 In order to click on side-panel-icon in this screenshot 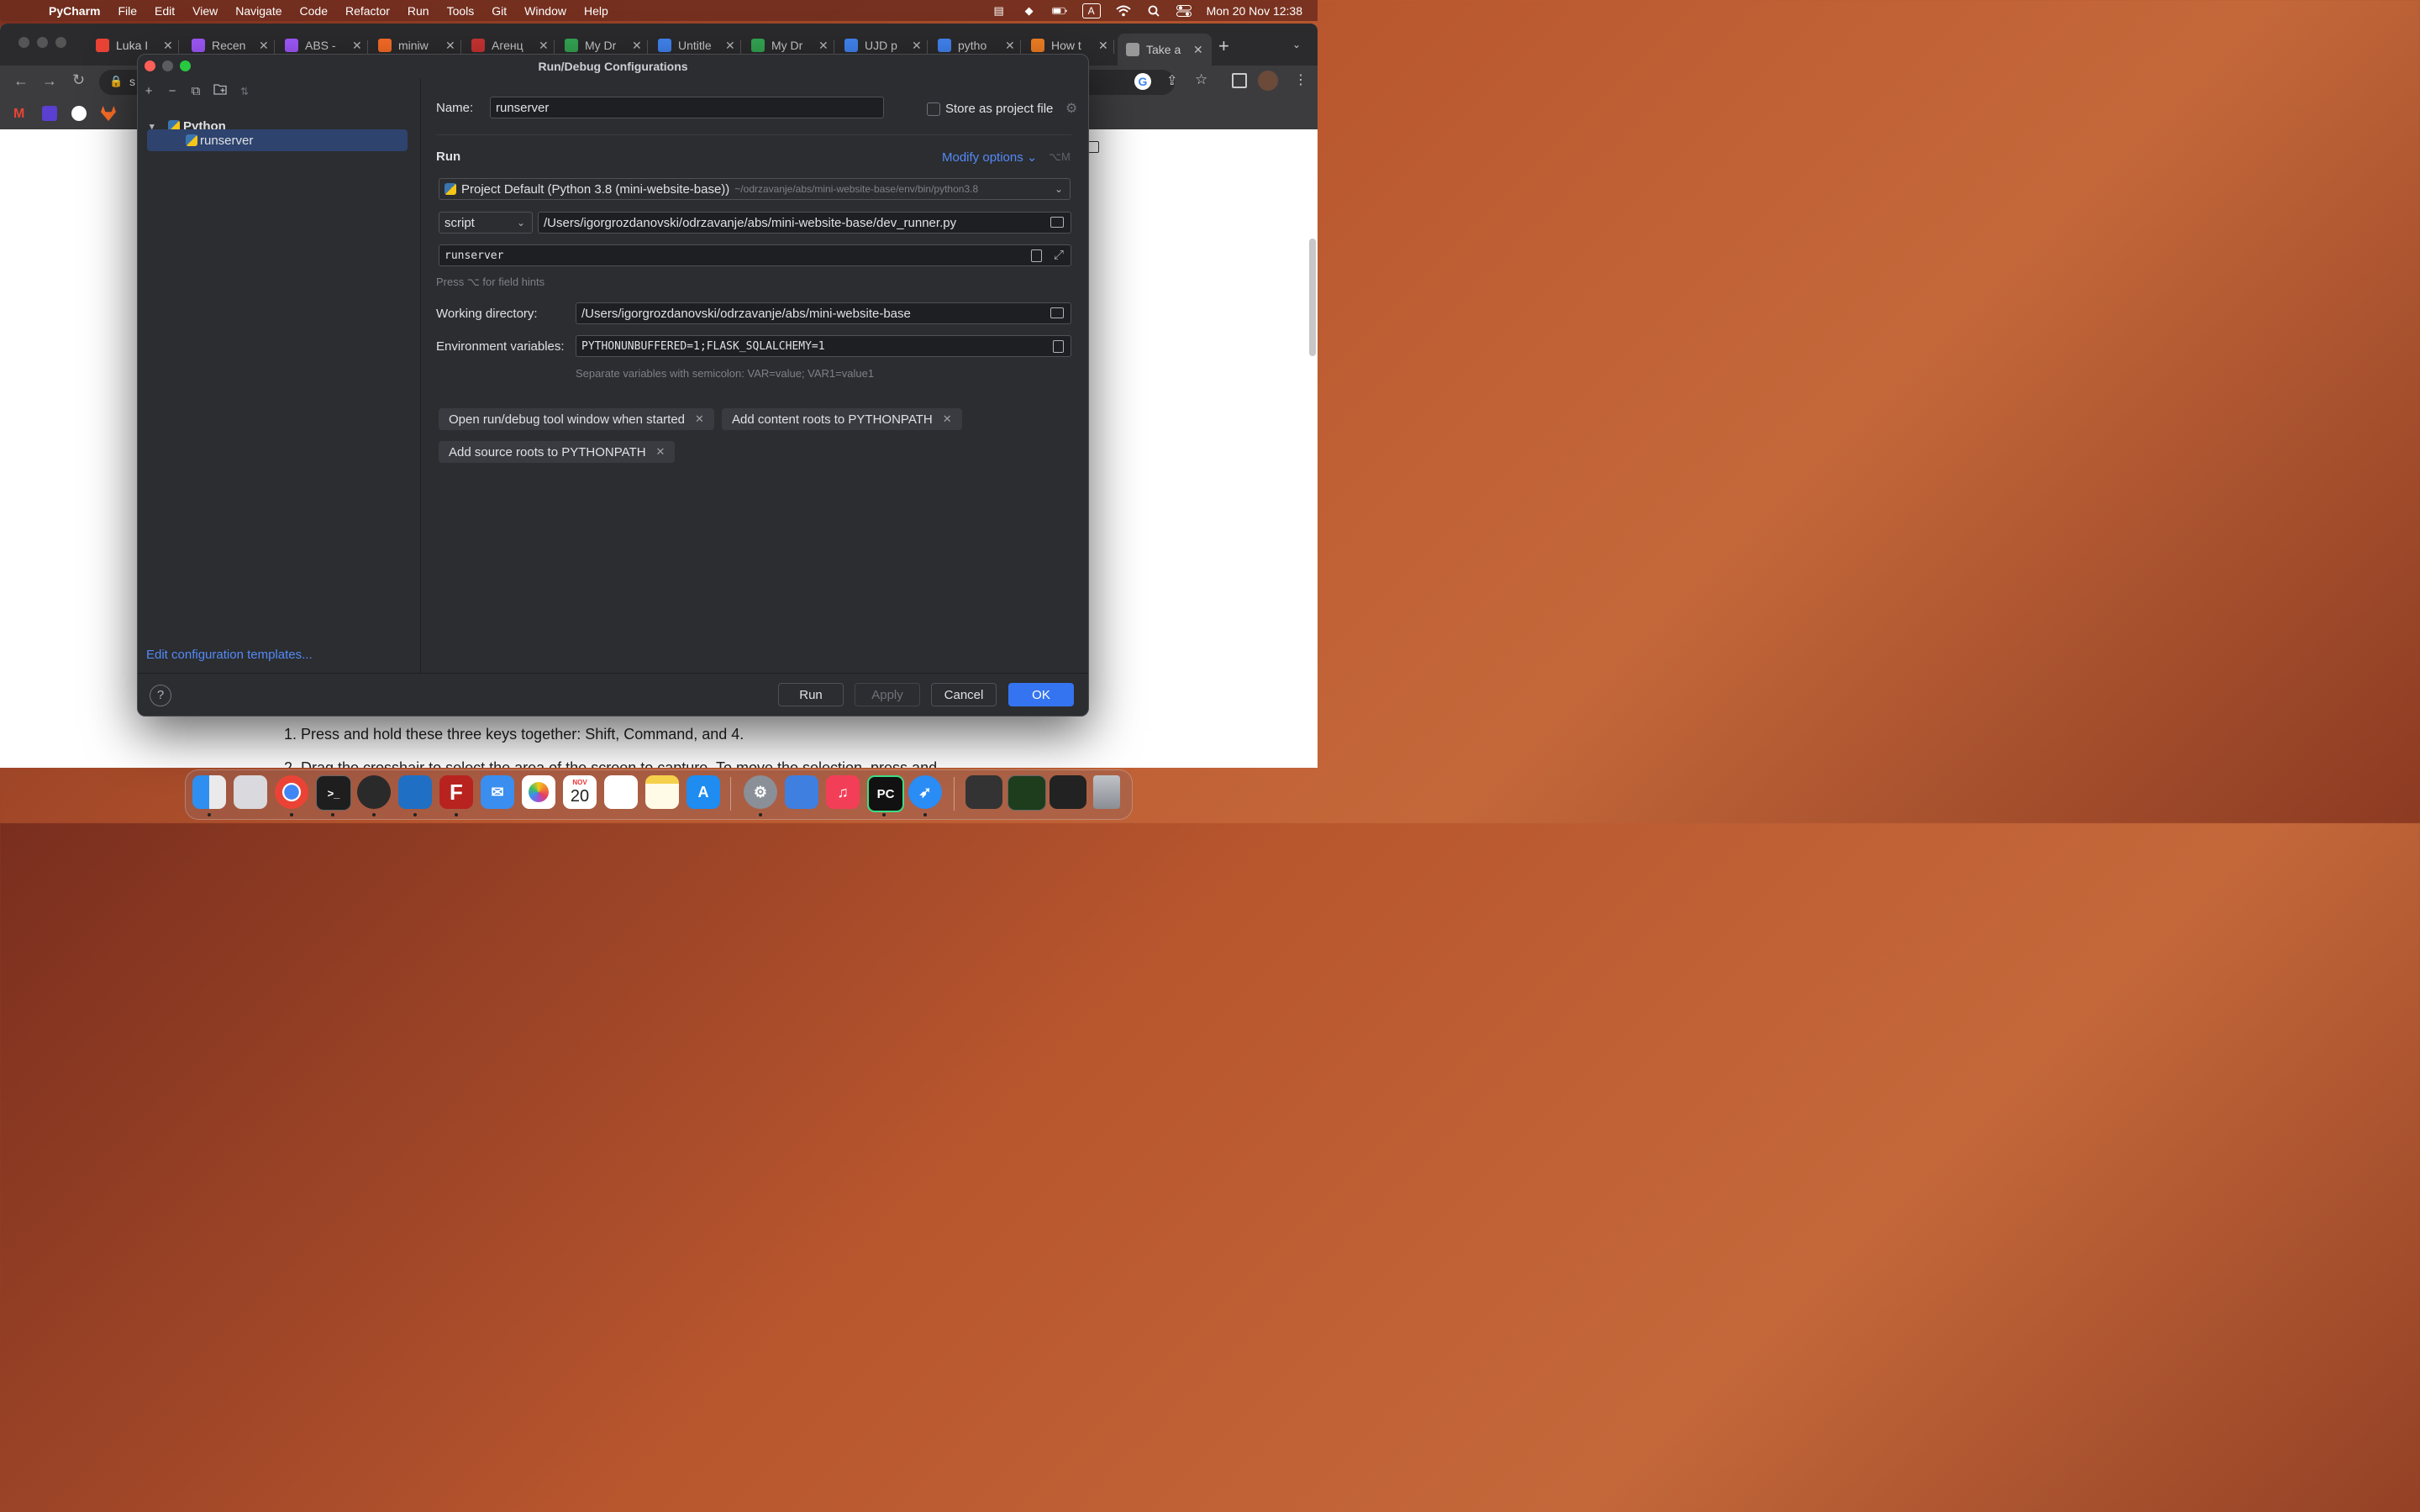, I will do `click(1239, 80)`.